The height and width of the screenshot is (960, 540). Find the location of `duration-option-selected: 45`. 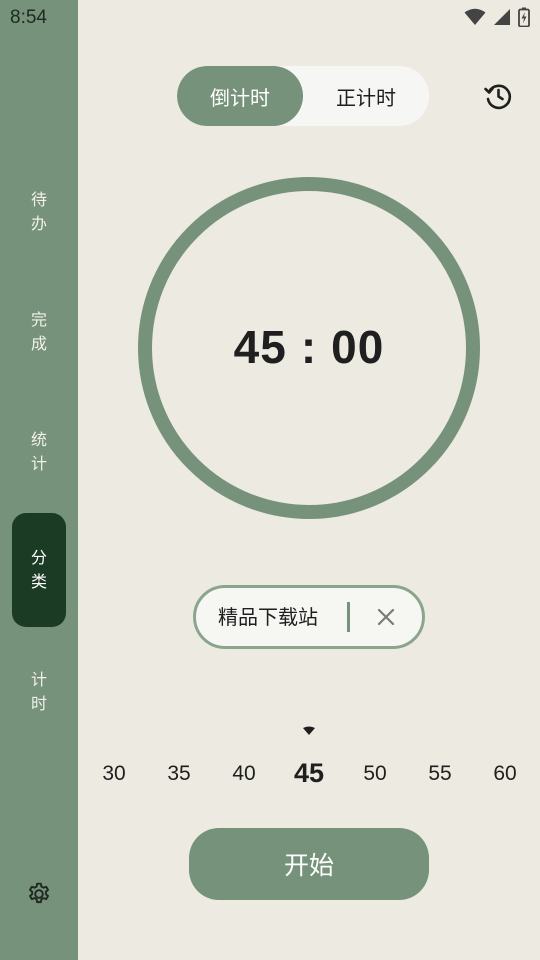

duration-option-selected: 45 is located at coordinates (309, 773).